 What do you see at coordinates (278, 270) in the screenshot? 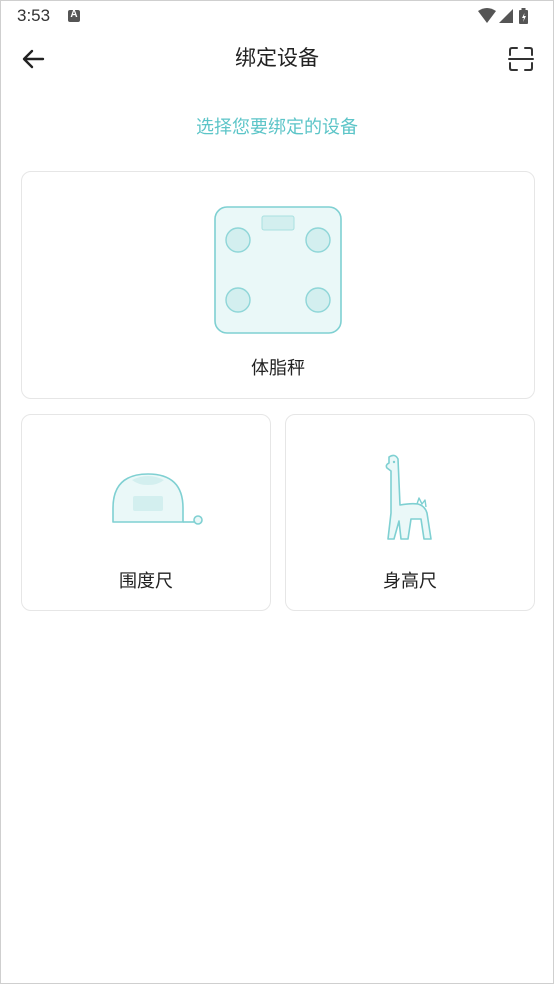
I see `body-fat-scale-icon` at bounding box center [278, 270].